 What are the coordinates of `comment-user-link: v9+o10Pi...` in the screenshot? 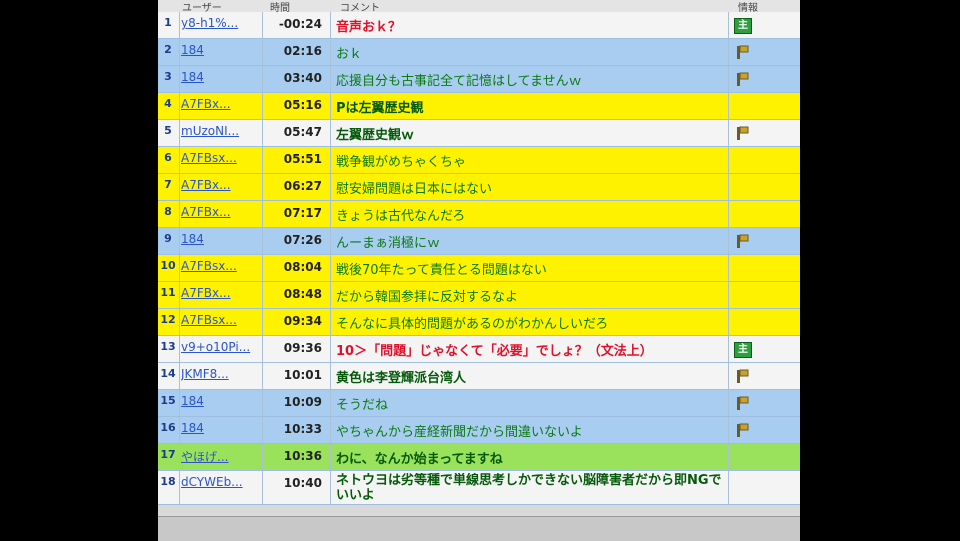 It's located at (220, 347).